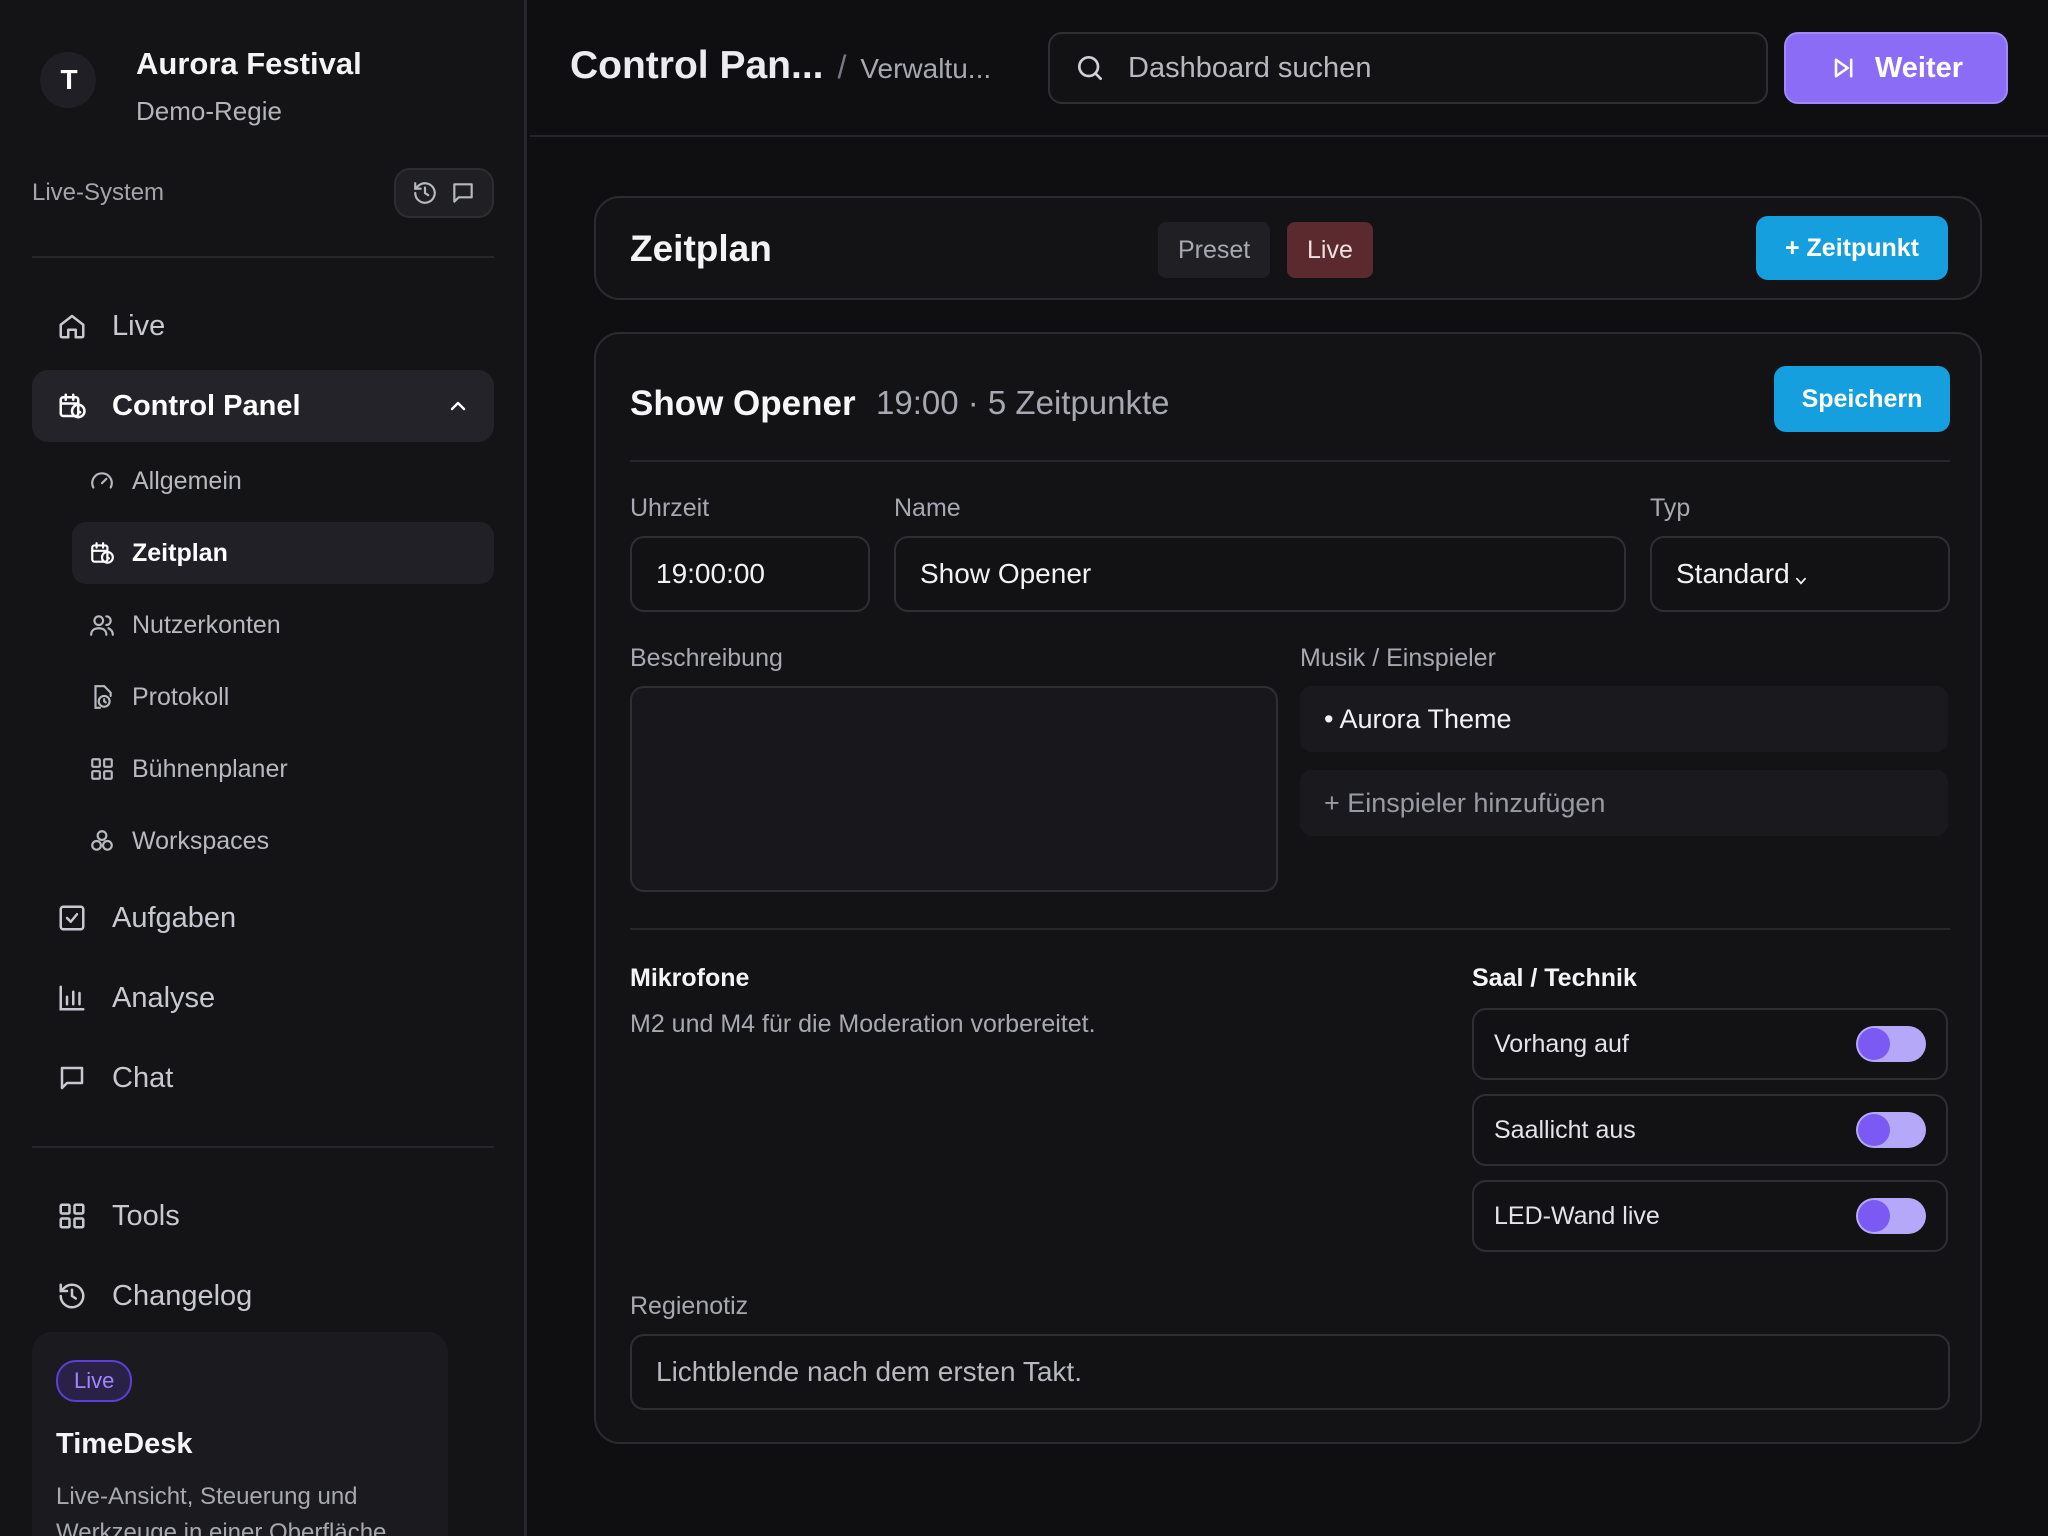  I want to click on type-select: Standard, so click(1800, 574).